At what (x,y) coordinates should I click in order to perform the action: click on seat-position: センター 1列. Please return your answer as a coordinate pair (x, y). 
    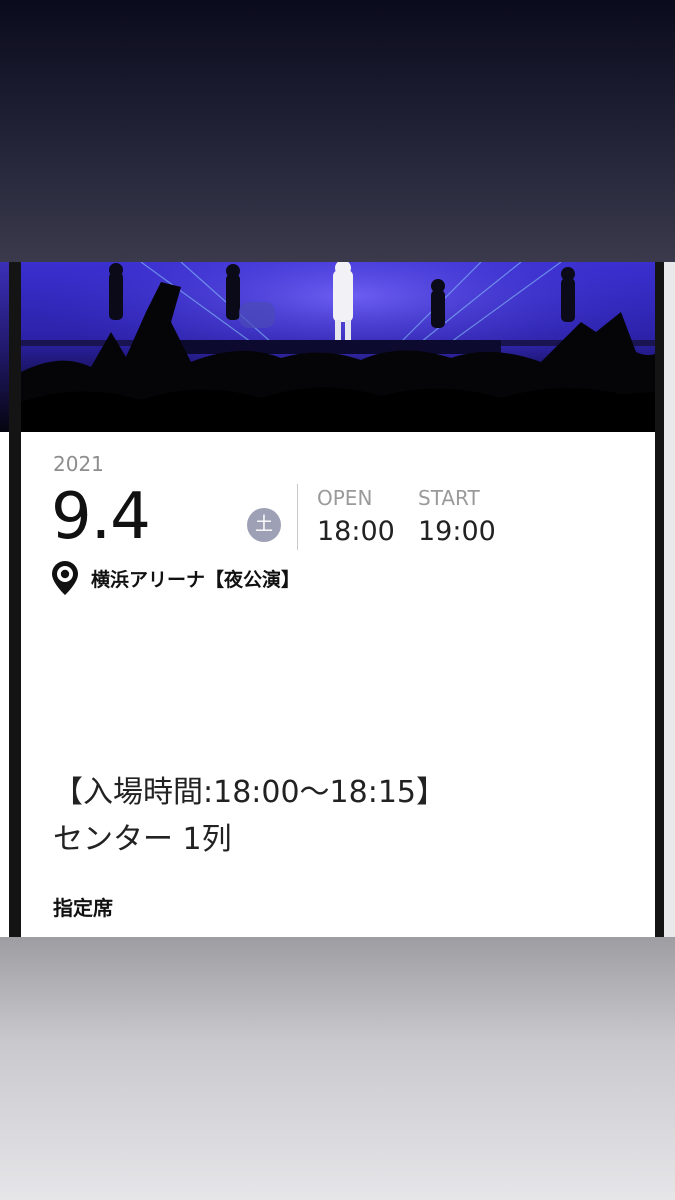
    Looking at the image, I should click on (142, 839).